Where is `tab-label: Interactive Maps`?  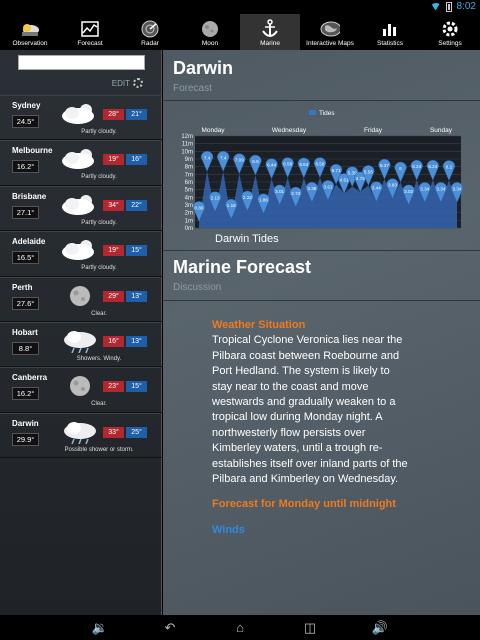 tab-label: Interactive Maps is located at coordinates (330, 43).